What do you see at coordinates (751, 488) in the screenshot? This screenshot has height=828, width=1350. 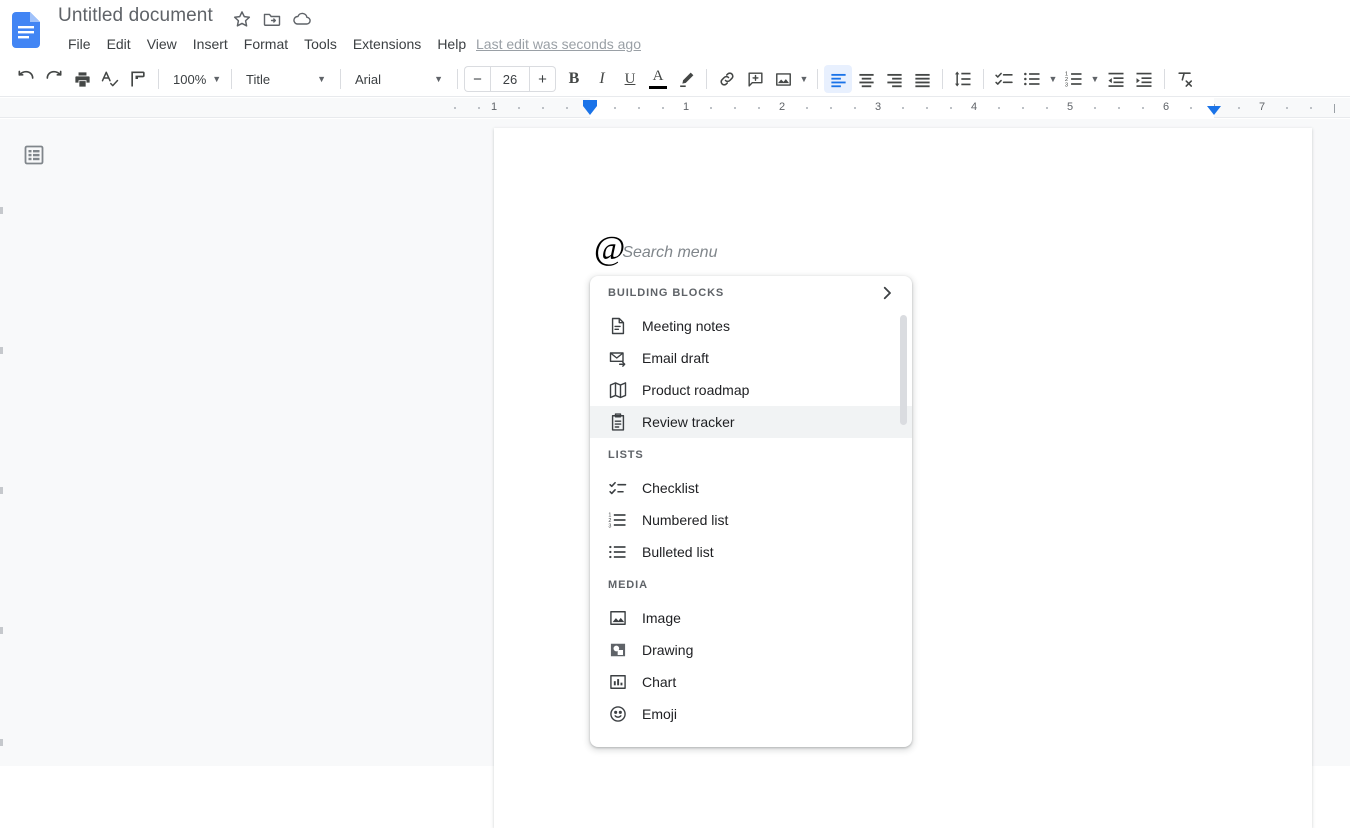 I see `menu-item-checklist: Checklist` at bounding box center [751, 488].